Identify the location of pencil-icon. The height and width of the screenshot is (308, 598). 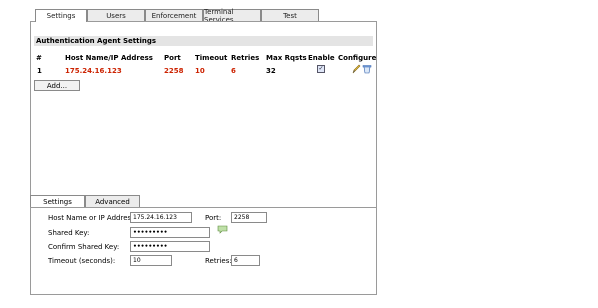
(356, 70).